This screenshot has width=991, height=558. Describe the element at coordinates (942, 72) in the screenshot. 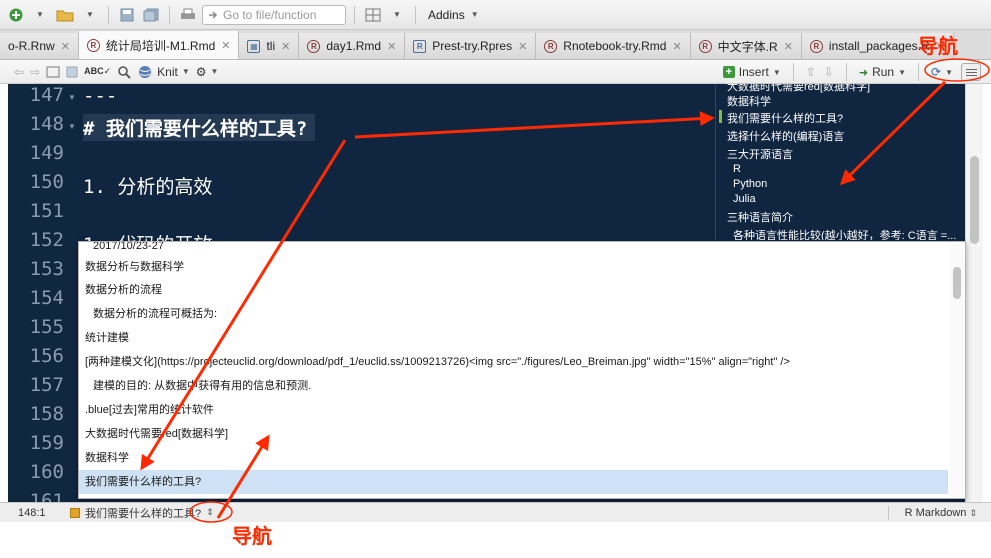

I see `rerun-icon: ⟳ ▼` at that location.